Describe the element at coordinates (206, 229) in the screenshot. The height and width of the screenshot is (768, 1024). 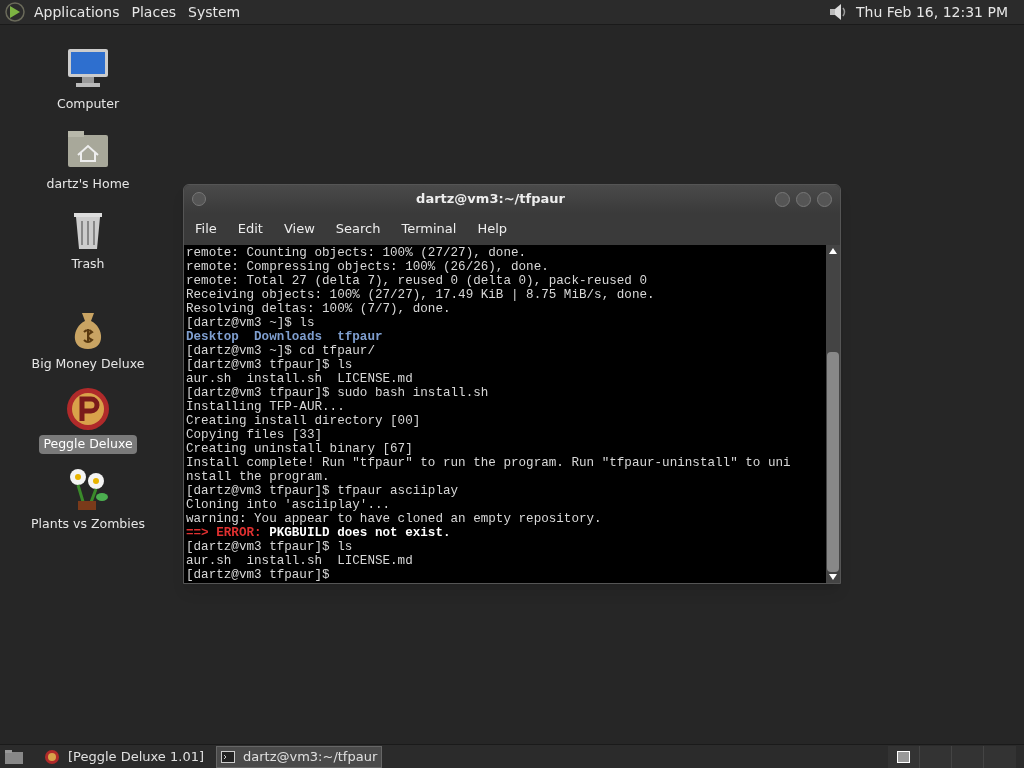
I see `menu-item: File` at that location.